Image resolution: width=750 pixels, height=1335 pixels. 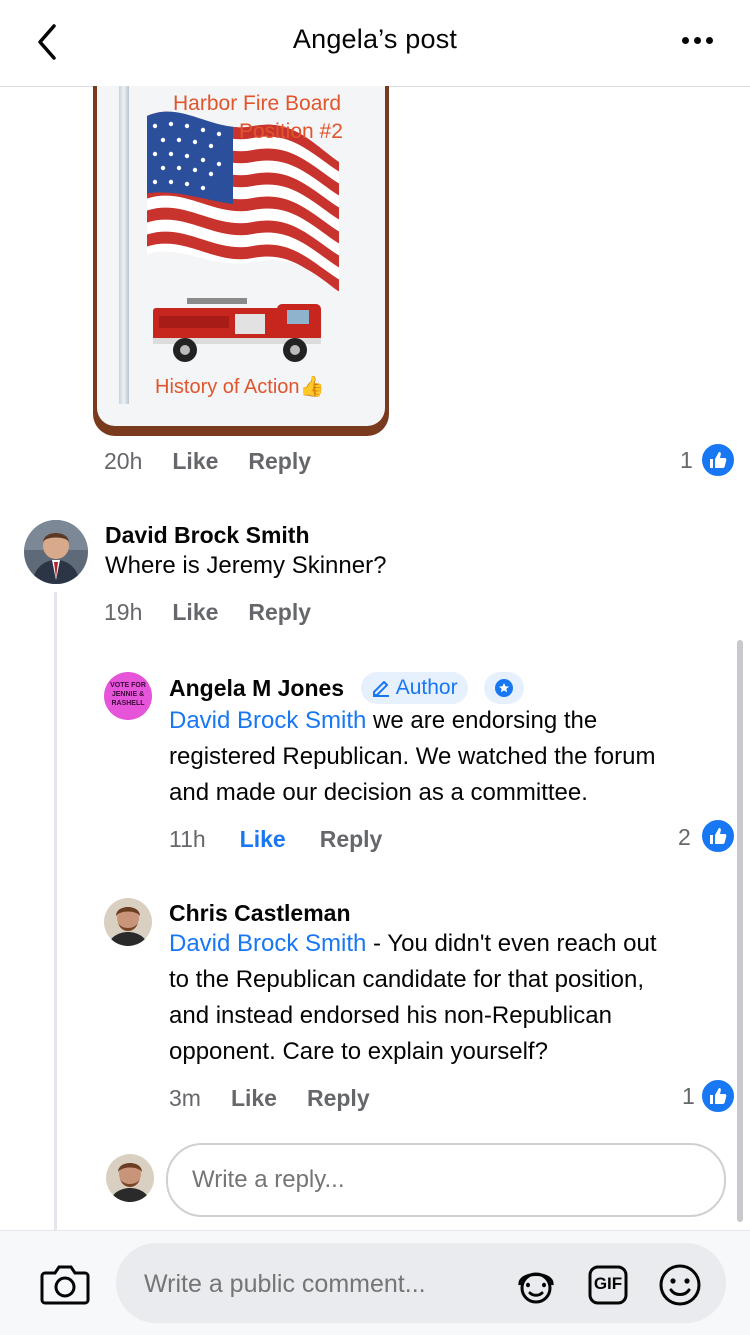 What do you see at coordinates (237, 330) in the screenshot?
I see `fire-truck-image` at bounding box center [237, 330].